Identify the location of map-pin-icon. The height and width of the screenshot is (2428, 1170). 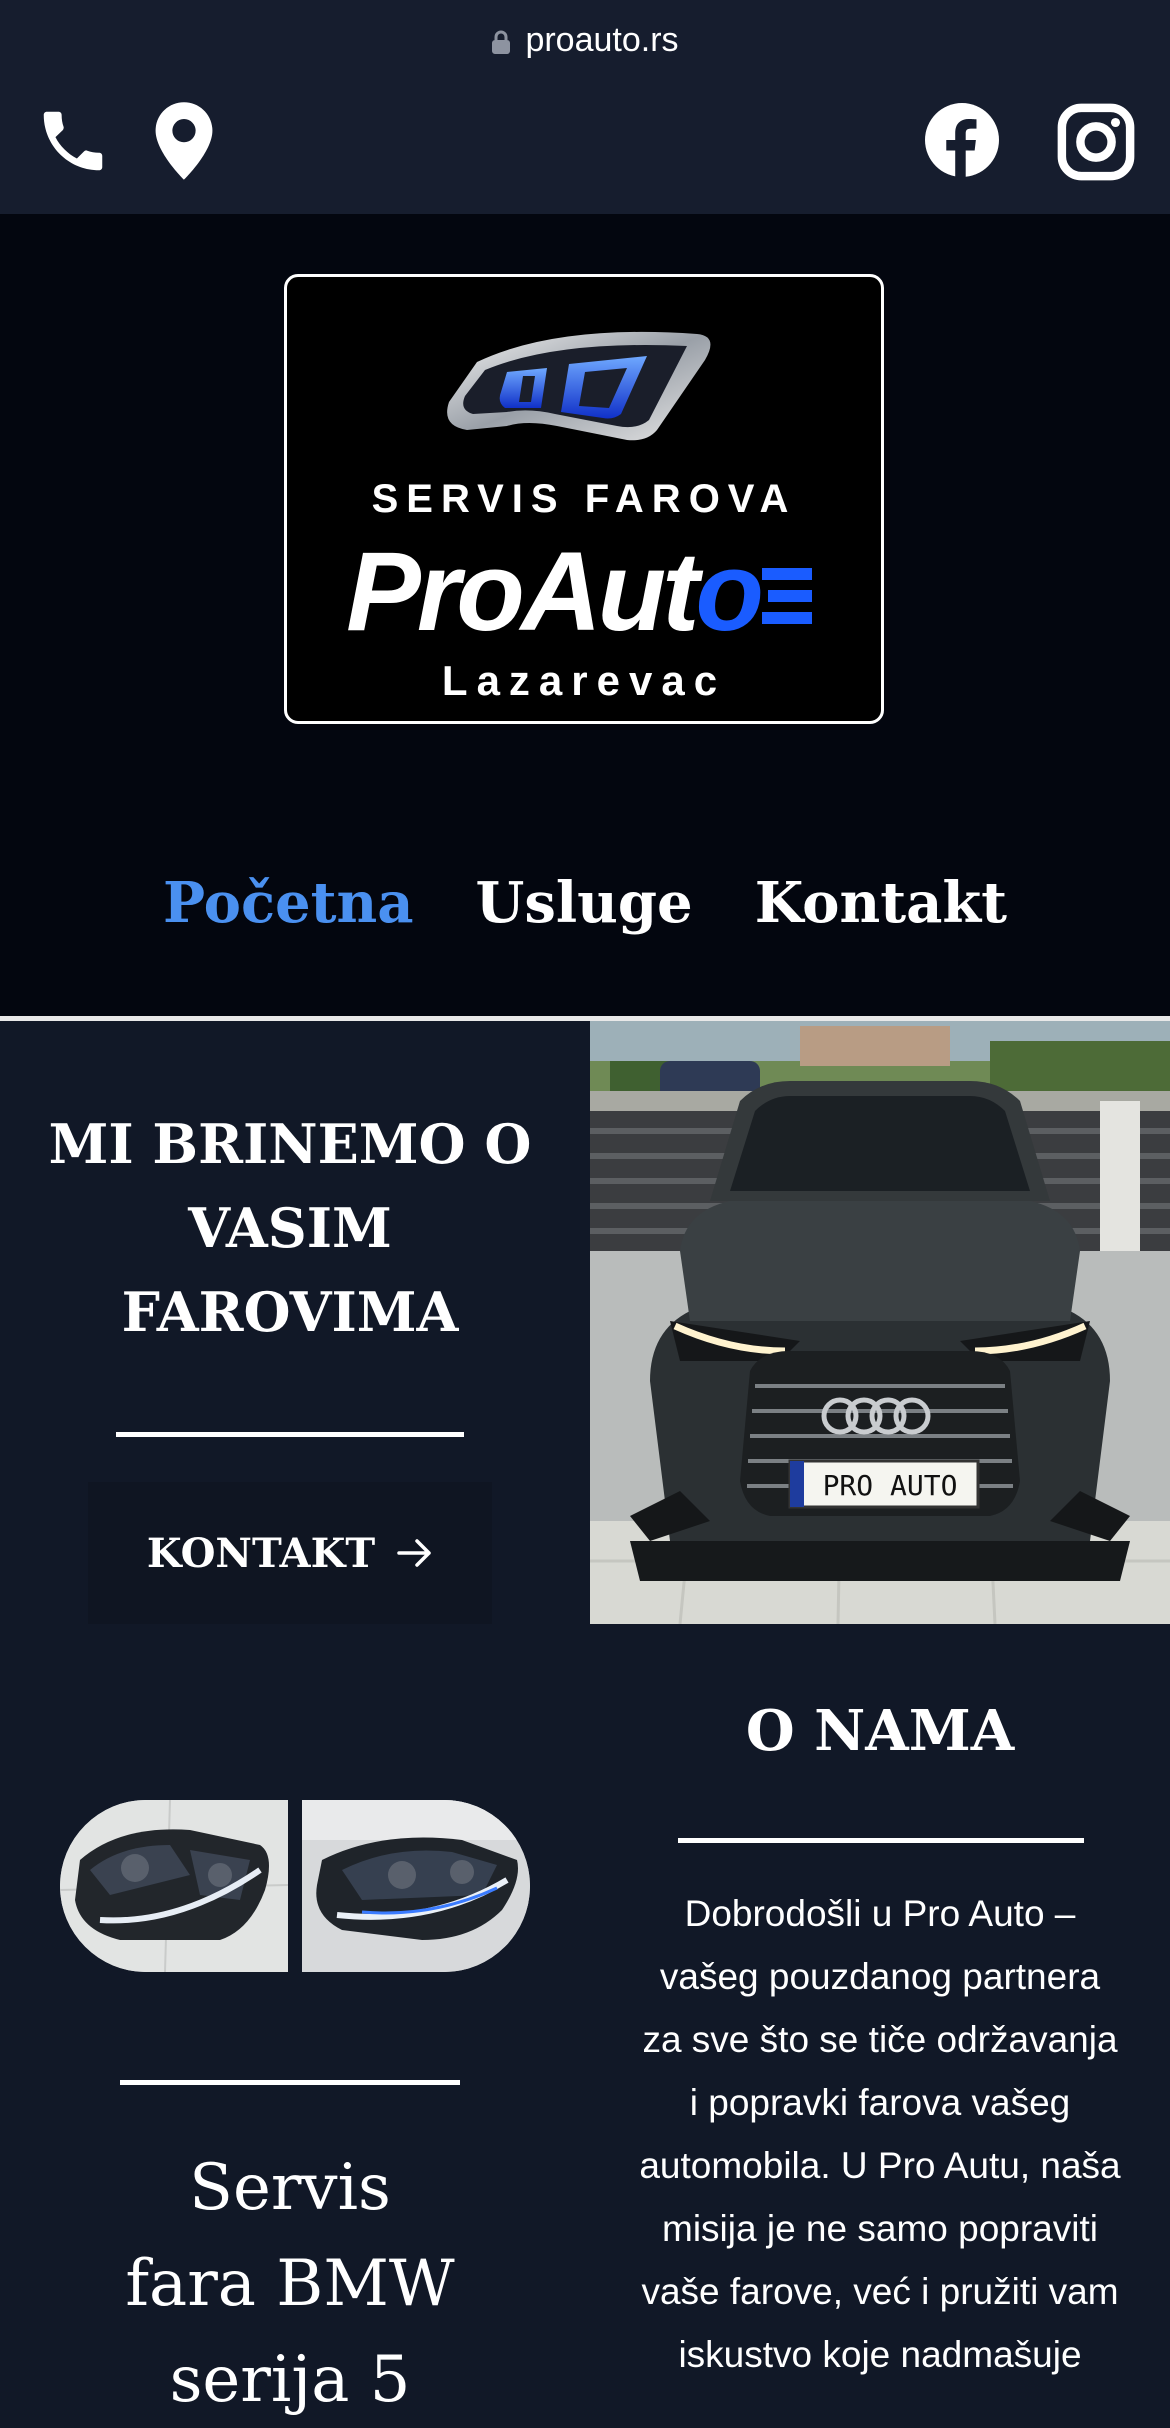
(184, 141).